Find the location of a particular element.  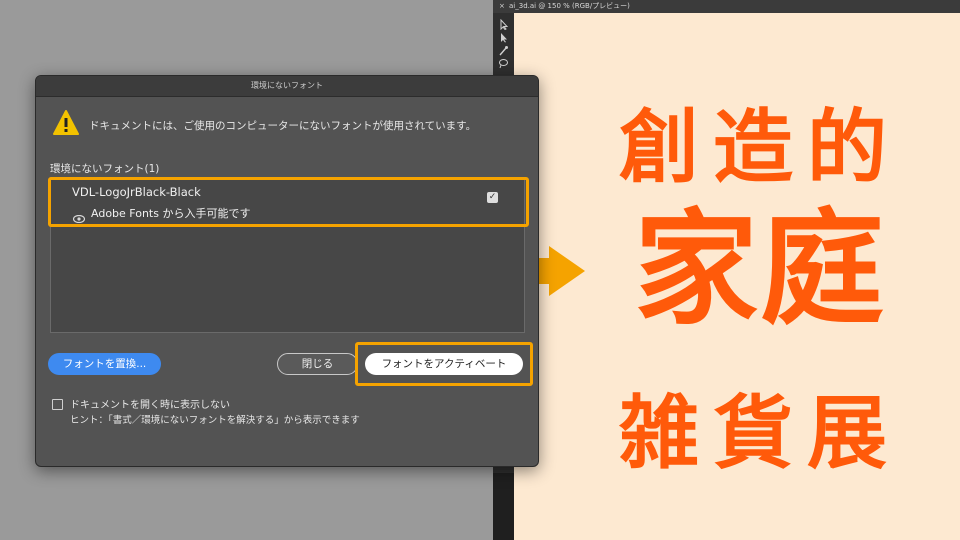

hint-text: ヒント：「書式／環境にないフォントを解決する」から表示できます is located at coordinates (215, 420).